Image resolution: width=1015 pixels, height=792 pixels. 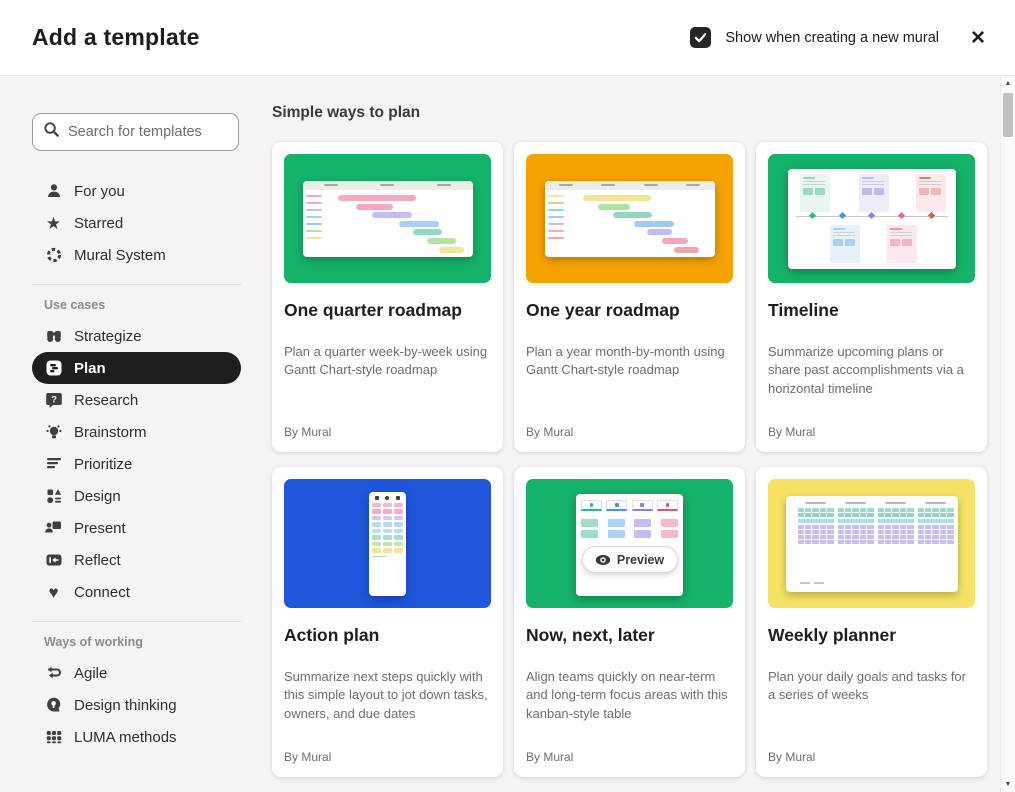 I want to click on person-icon, so click(x=53, y=191).